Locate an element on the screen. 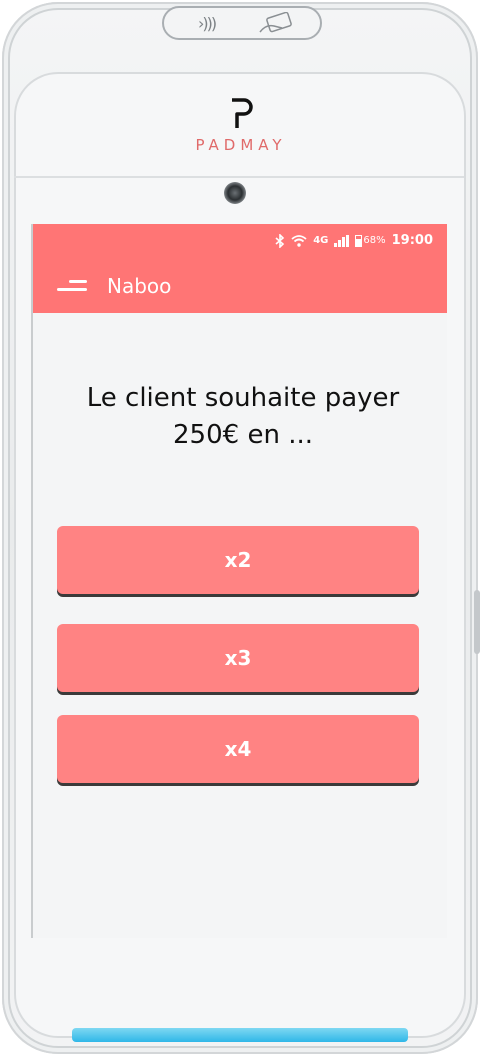  contactless-icon: ›))) is located at coordinates (207, 23).